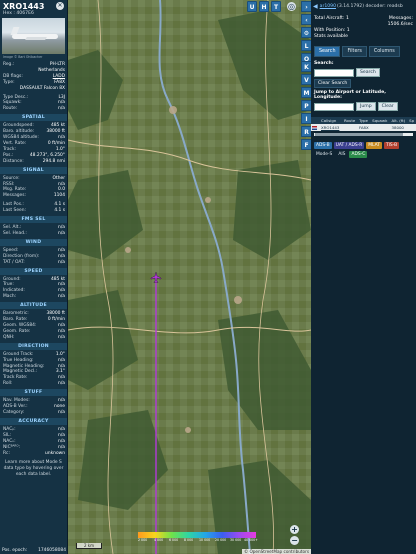 This screenshot has height=554, width=416. Describe the element at coordinates (358, 154) in the screenshot. I see `badge-adsc: ADS-C` at that location.